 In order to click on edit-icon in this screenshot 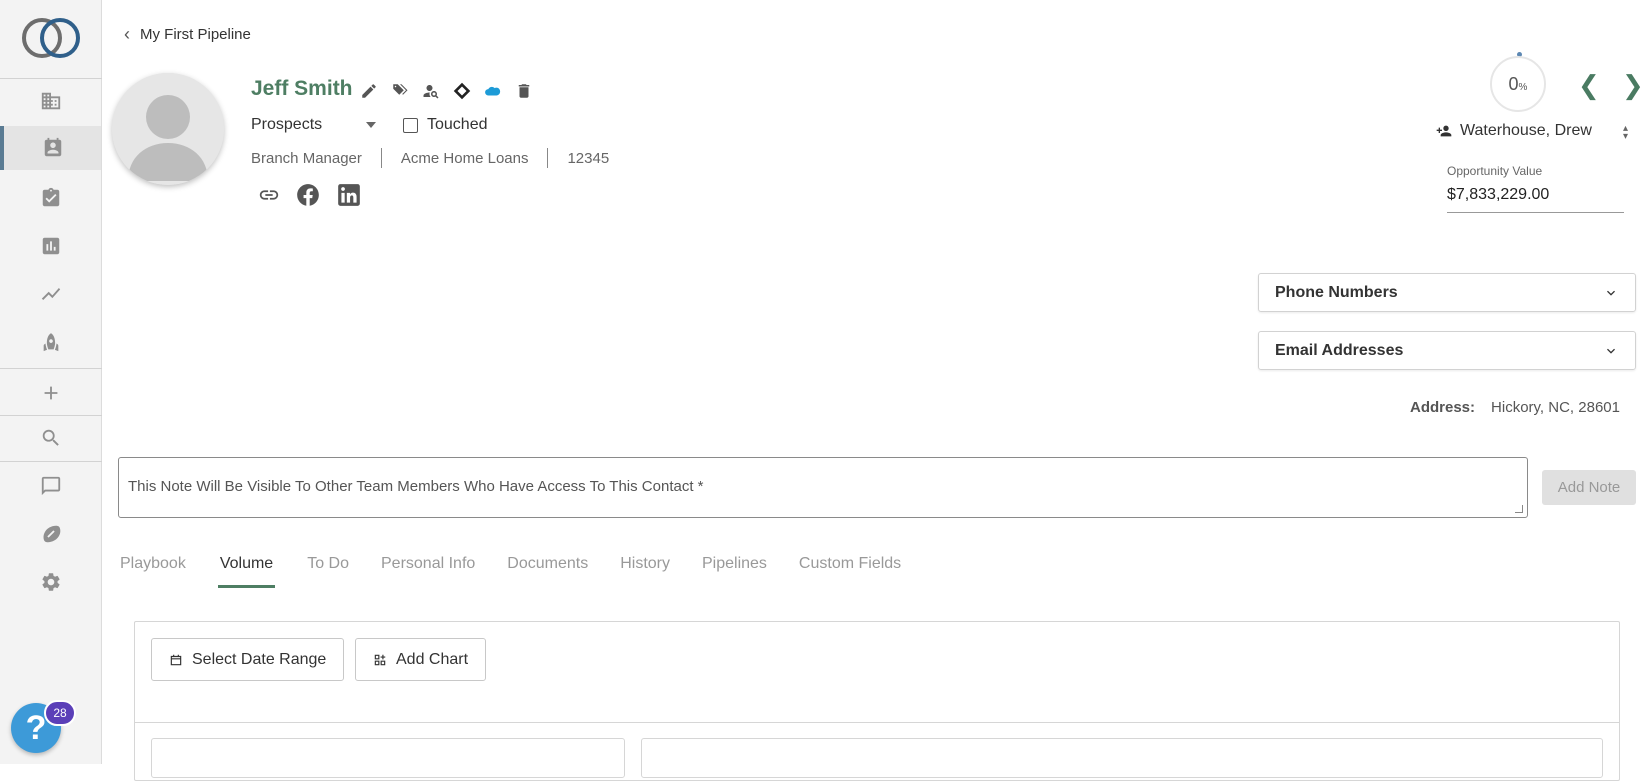, I will do `click(369, 91)`.